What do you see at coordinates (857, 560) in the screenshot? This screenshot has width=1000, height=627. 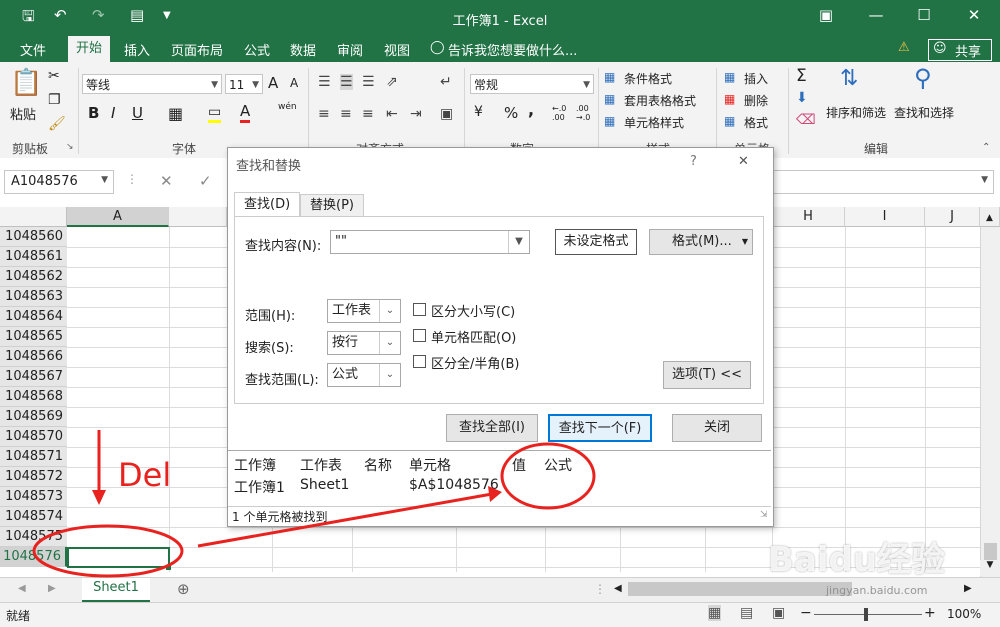 I see `watermark-logo: Baidu经验` at bounding box center [857, 560].